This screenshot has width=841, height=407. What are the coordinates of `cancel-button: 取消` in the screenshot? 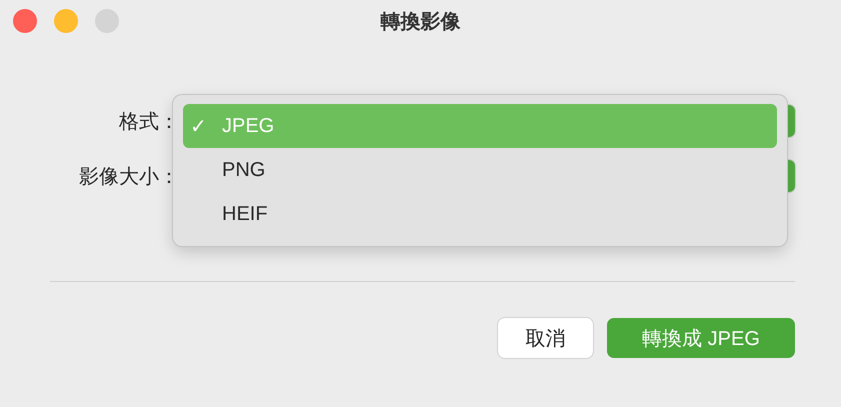 It's located at (545, 338).